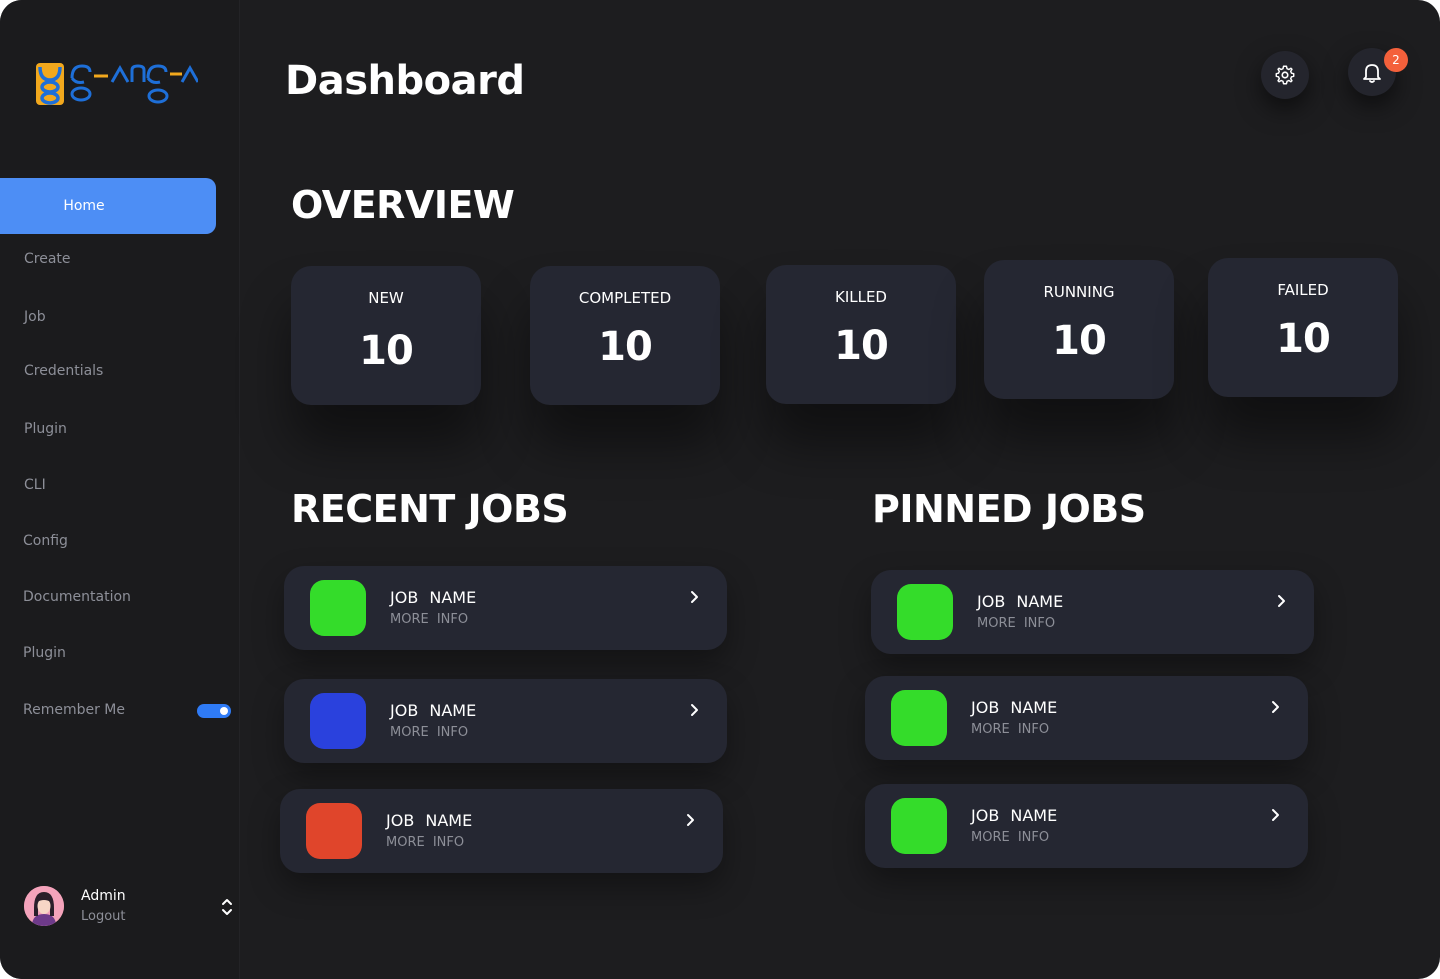  Describe the element at coordinates (74, 710) in the screenshot. I see `remember-me-label: Remember Me` at that location.